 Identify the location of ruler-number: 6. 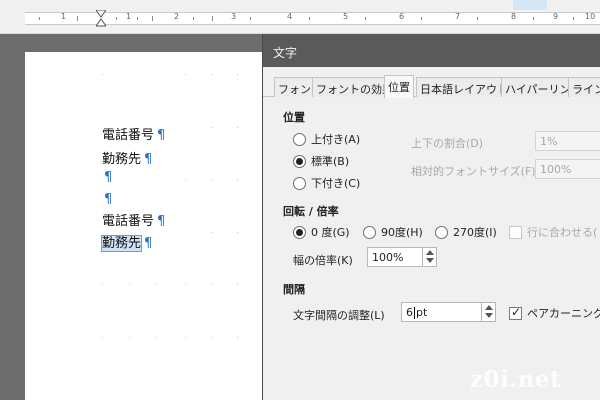
(402, 16).